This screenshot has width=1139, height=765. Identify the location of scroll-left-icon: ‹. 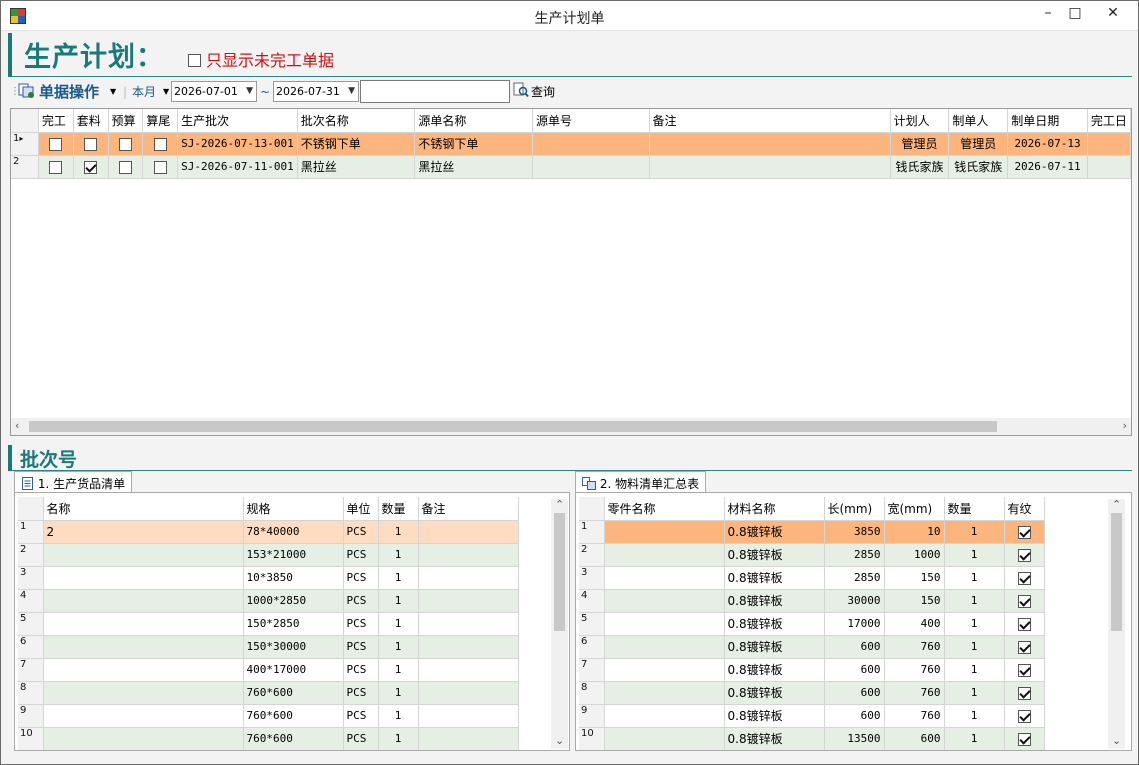
(17, 425).